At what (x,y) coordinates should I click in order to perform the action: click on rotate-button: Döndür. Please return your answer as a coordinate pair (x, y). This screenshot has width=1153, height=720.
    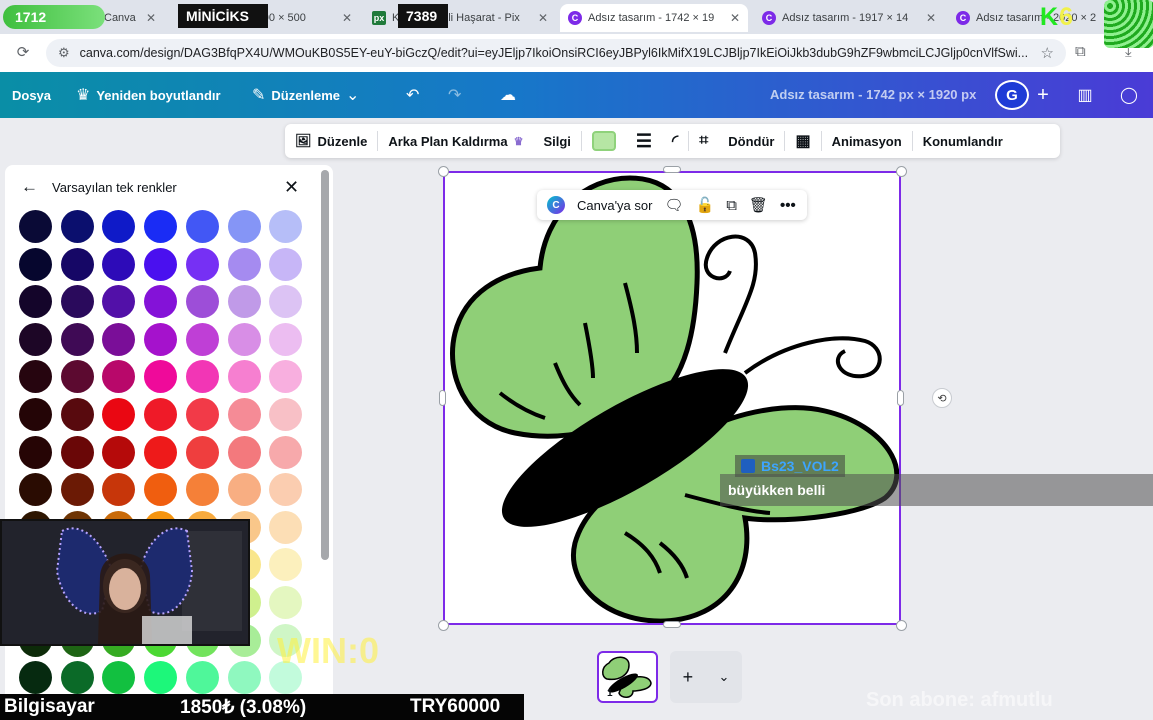
    Looking at the image, I should click on (751, 141).